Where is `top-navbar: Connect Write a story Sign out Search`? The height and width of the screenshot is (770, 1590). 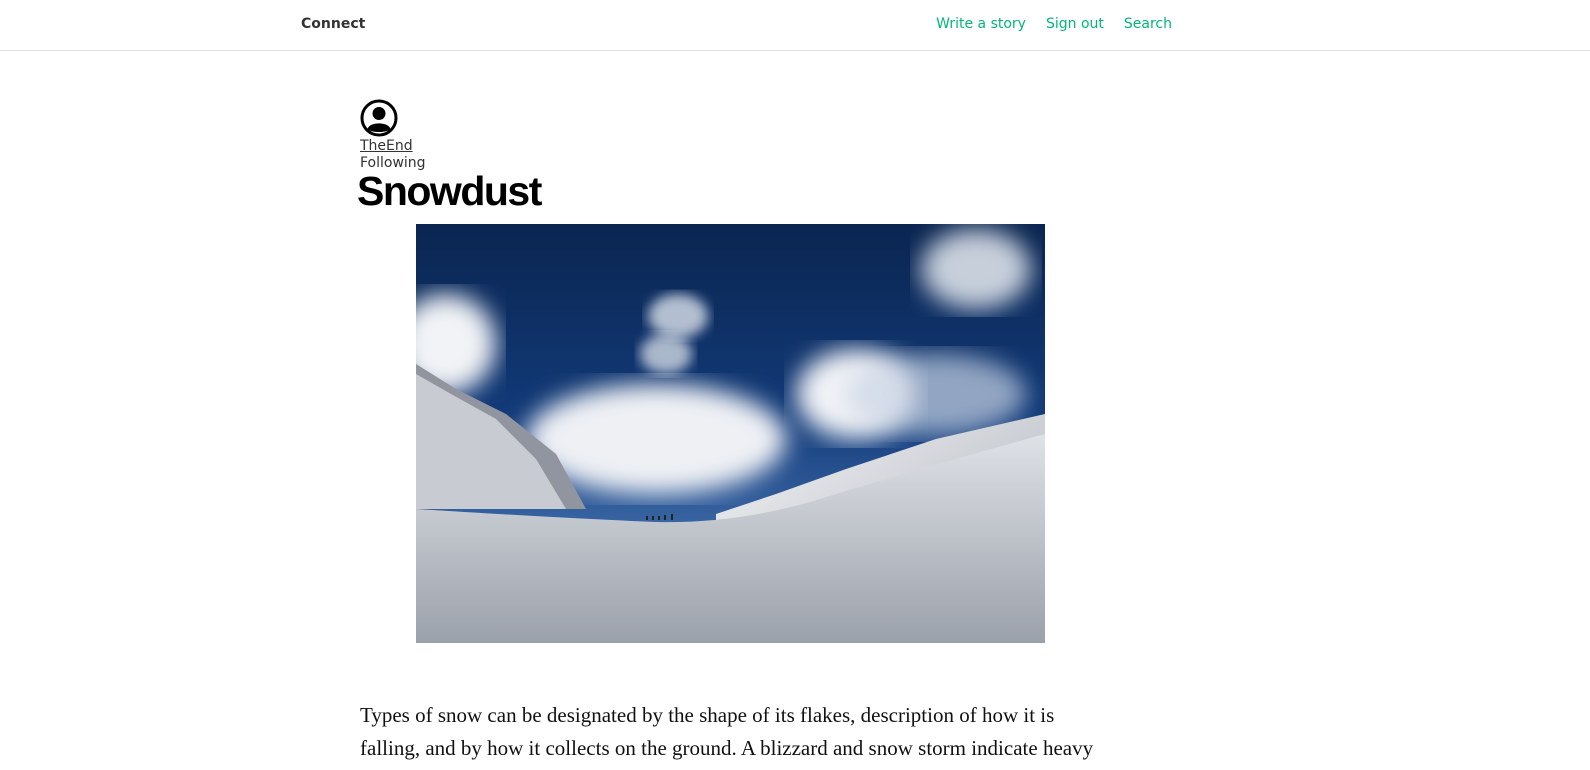 top-navbar: Connect Write a story Sign out Search is located at coordinates (795, 25).